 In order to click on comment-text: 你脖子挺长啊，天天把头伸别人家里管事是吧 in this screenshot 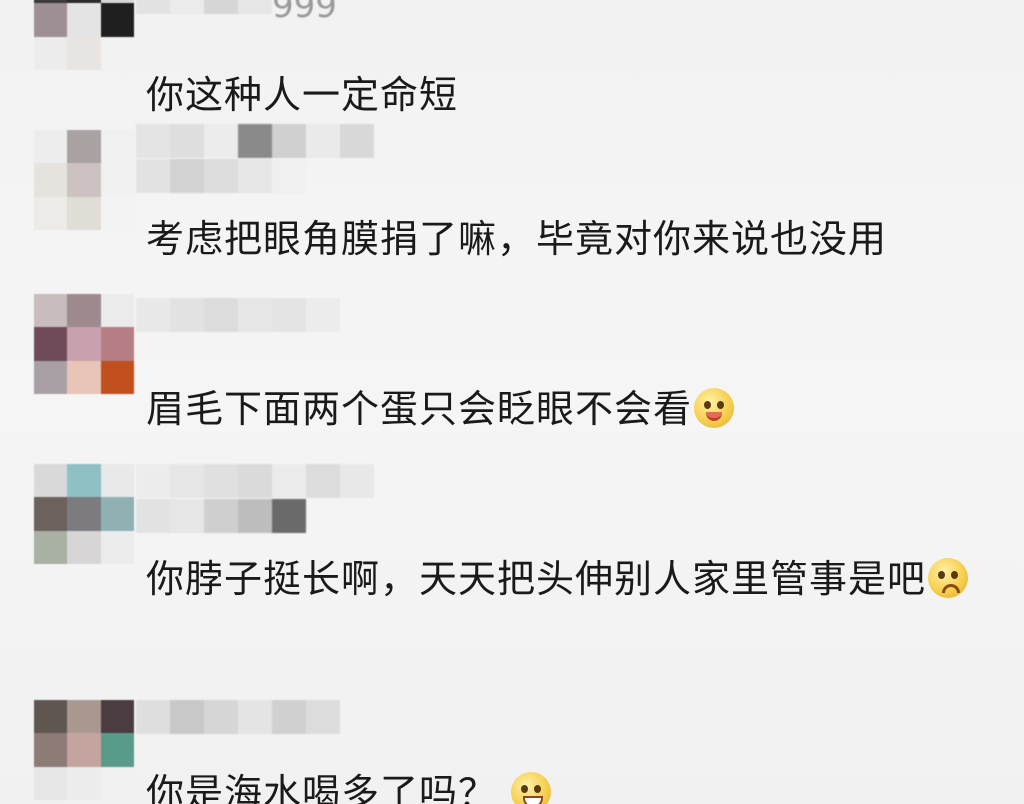, I will do `click(576, 579)`.